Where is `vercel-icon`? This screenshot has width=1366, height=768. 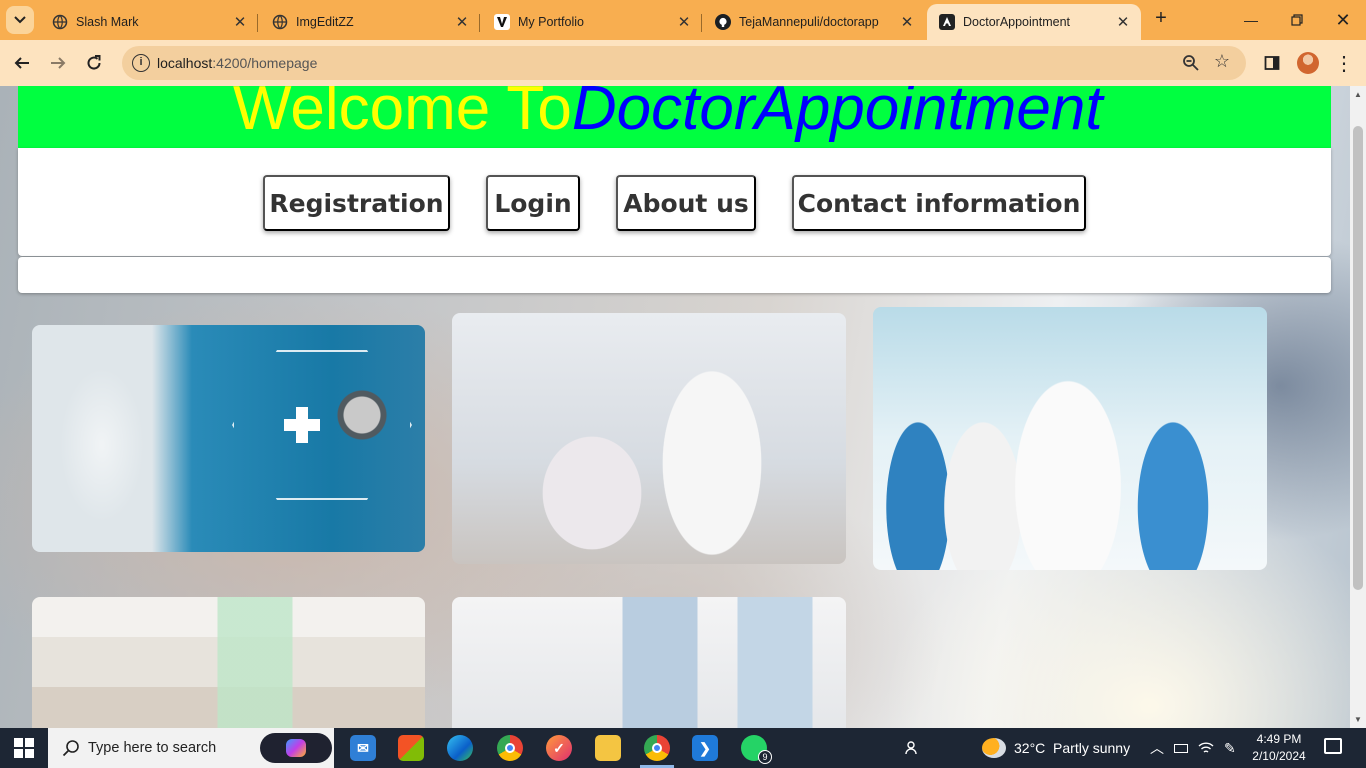 vercel-icon is located at coordinates (502, 22).